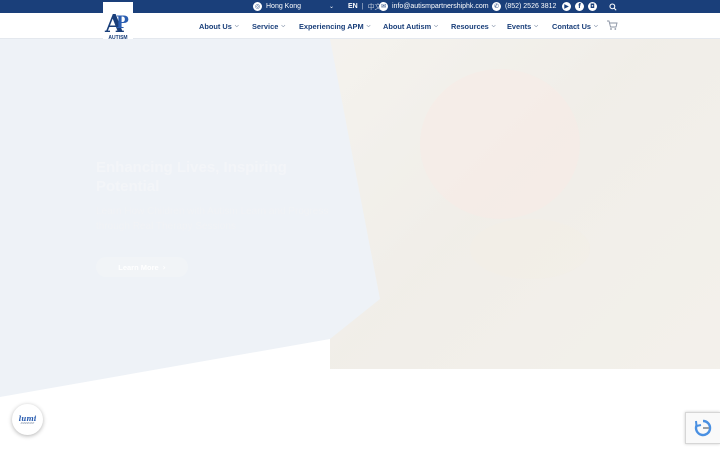 The width and height of the screenshot is (720, 450). What do you see at coordinates (572, 26) in the screenshot?
I see `nav-label: Contact Us` at bounding box center [572, 26].